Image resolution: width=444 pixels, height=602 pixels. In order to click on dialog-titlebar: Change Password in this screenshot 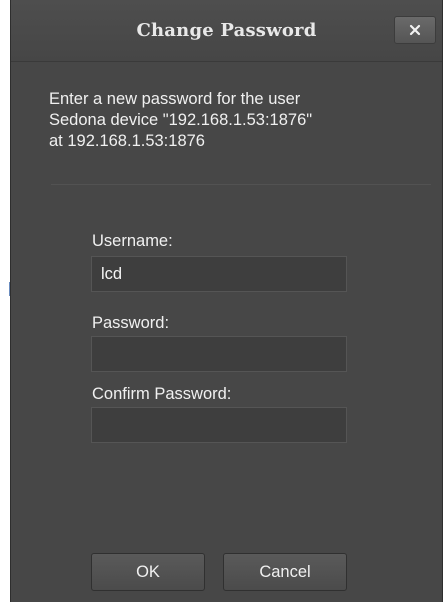, I will do `click(226, 31)`.